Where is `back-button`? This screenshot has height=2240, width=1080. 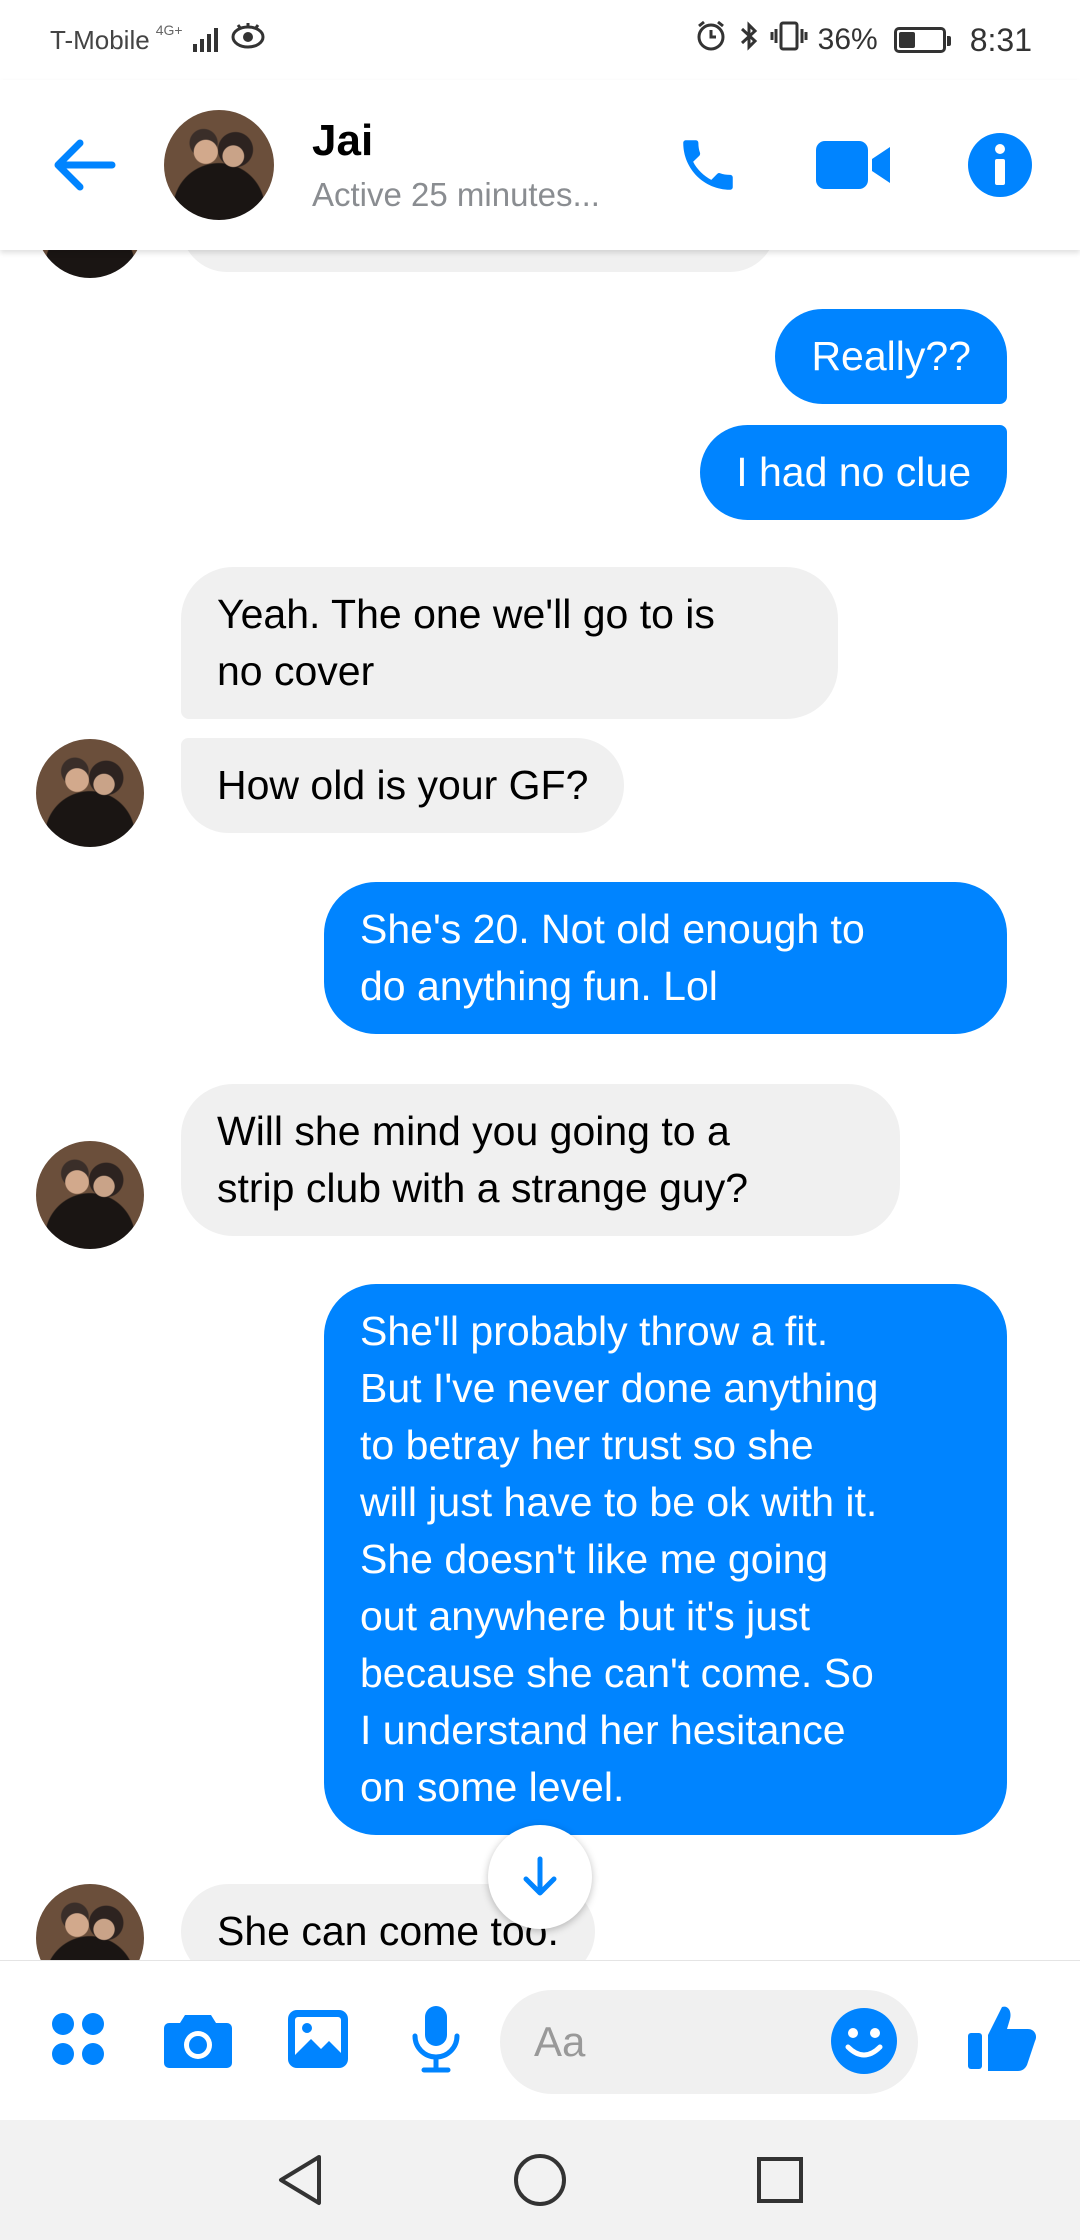 back-button is located at coordinates (83, 165).